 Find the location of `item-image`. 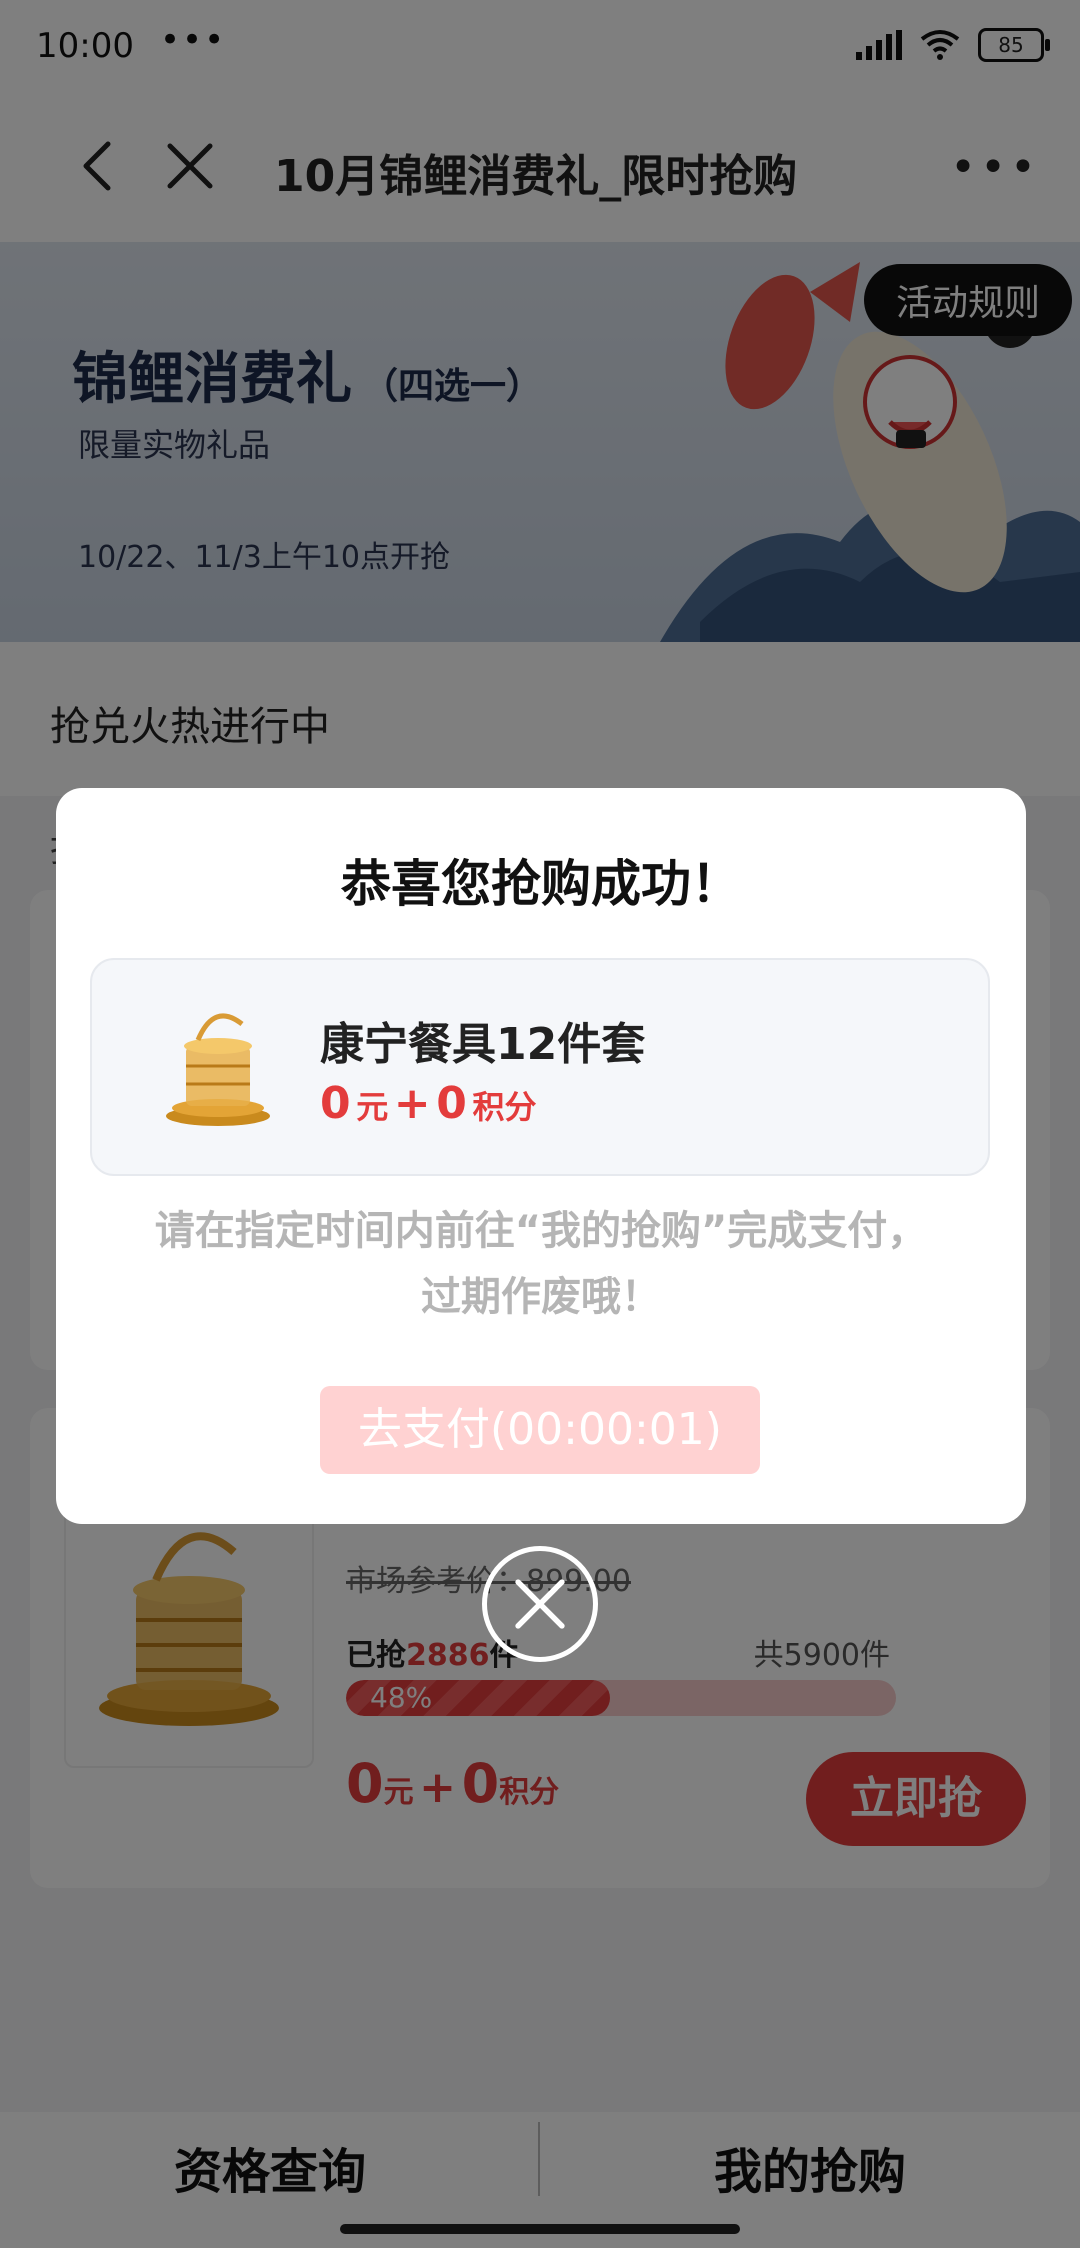

item-image is located at coordinates (218, 1069).